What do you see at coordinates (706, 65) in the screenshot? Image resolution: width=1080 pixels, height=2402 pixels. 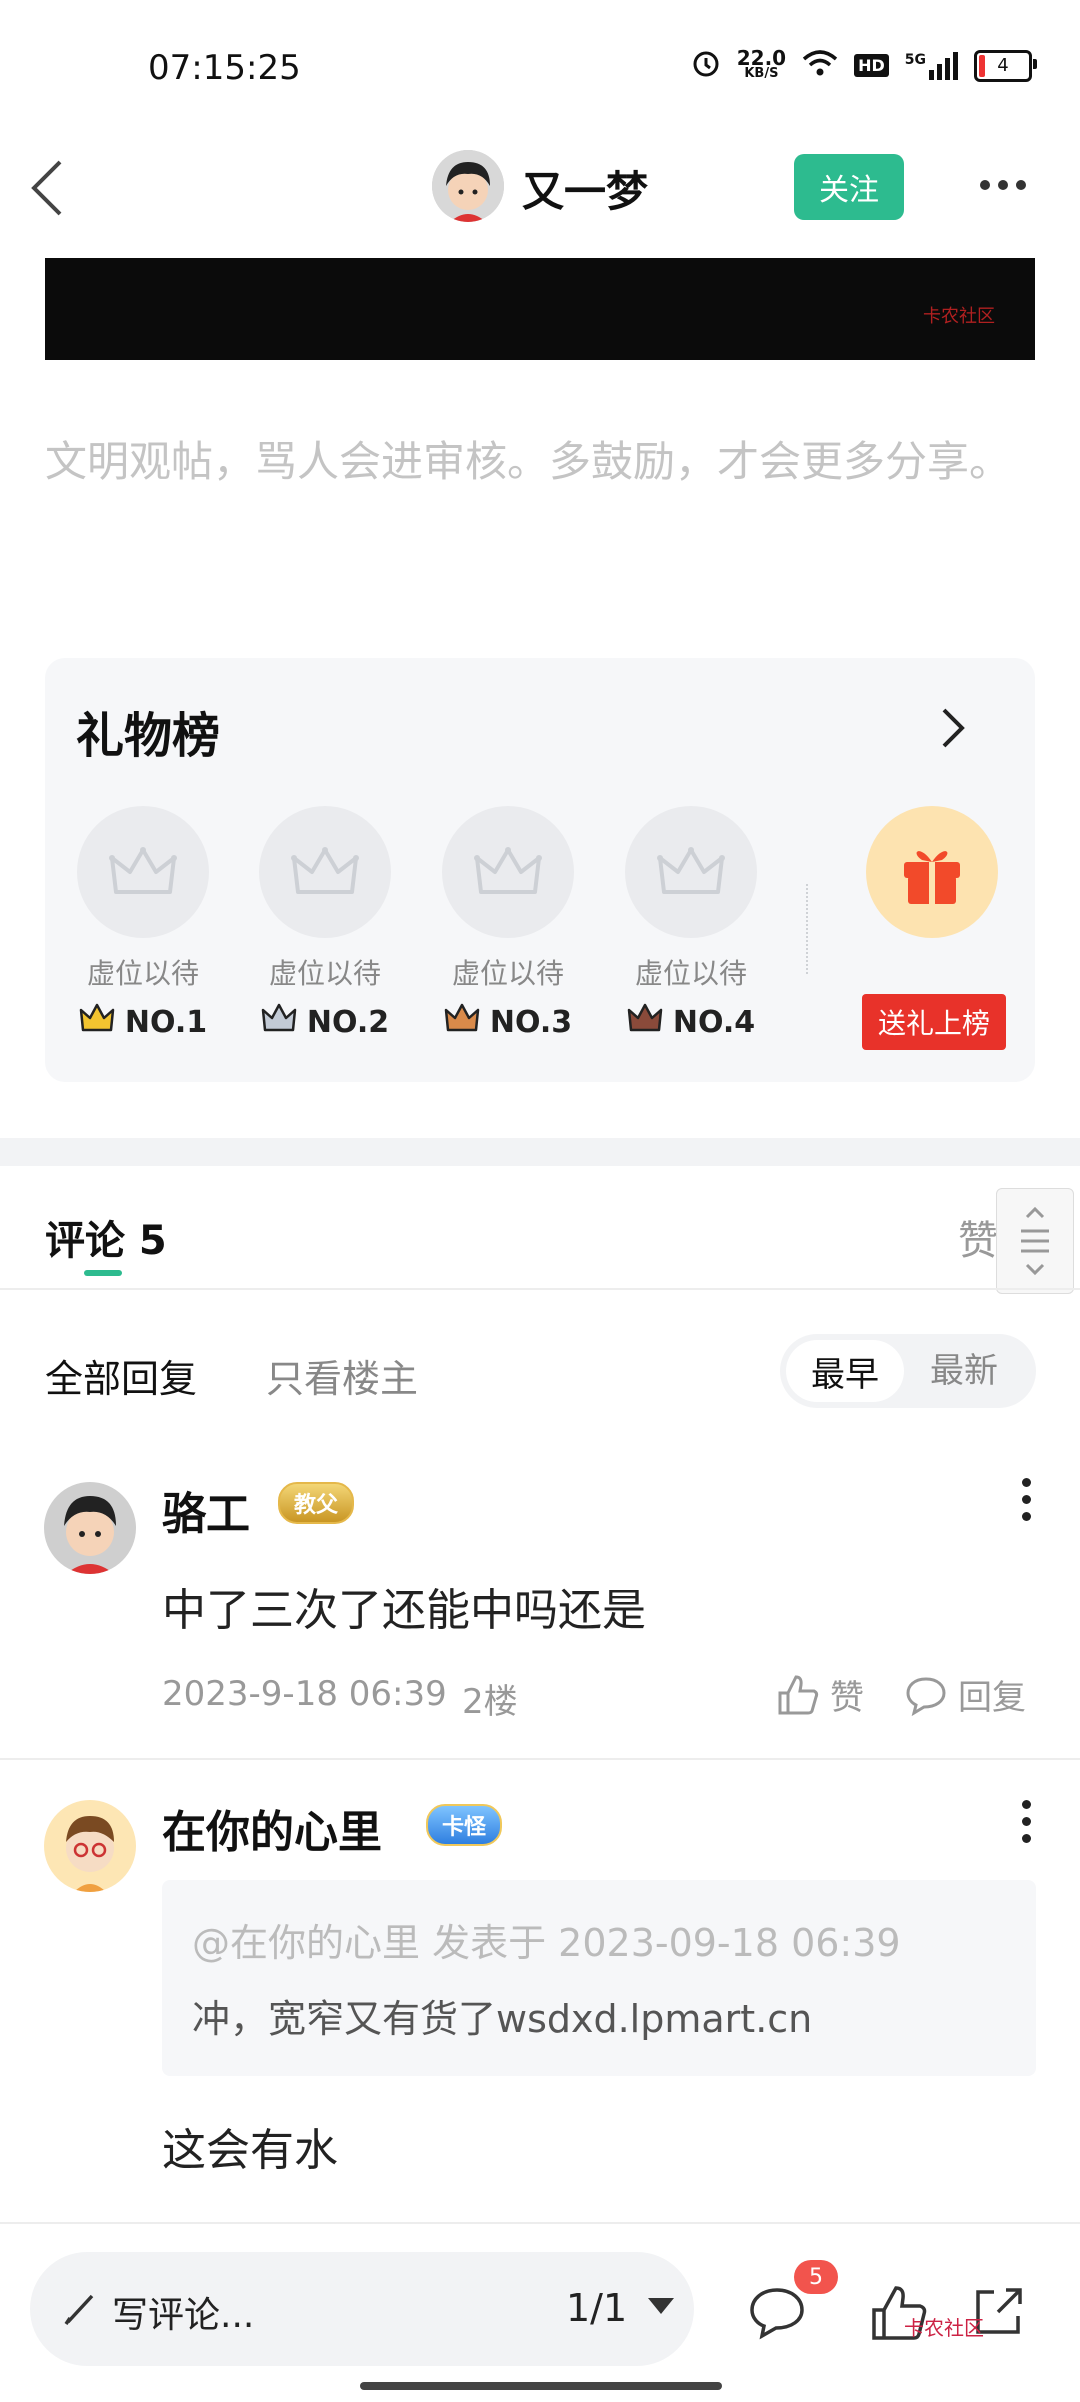 I see `alarm-icon` at bounding box center [706, 65].